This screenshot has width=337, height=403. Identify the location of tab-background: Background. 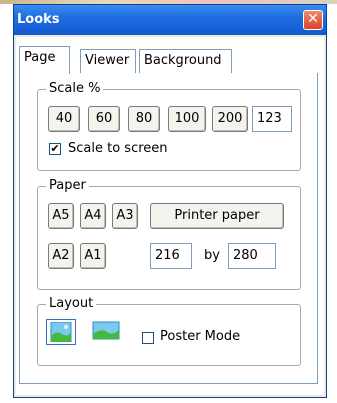
(185, 61).